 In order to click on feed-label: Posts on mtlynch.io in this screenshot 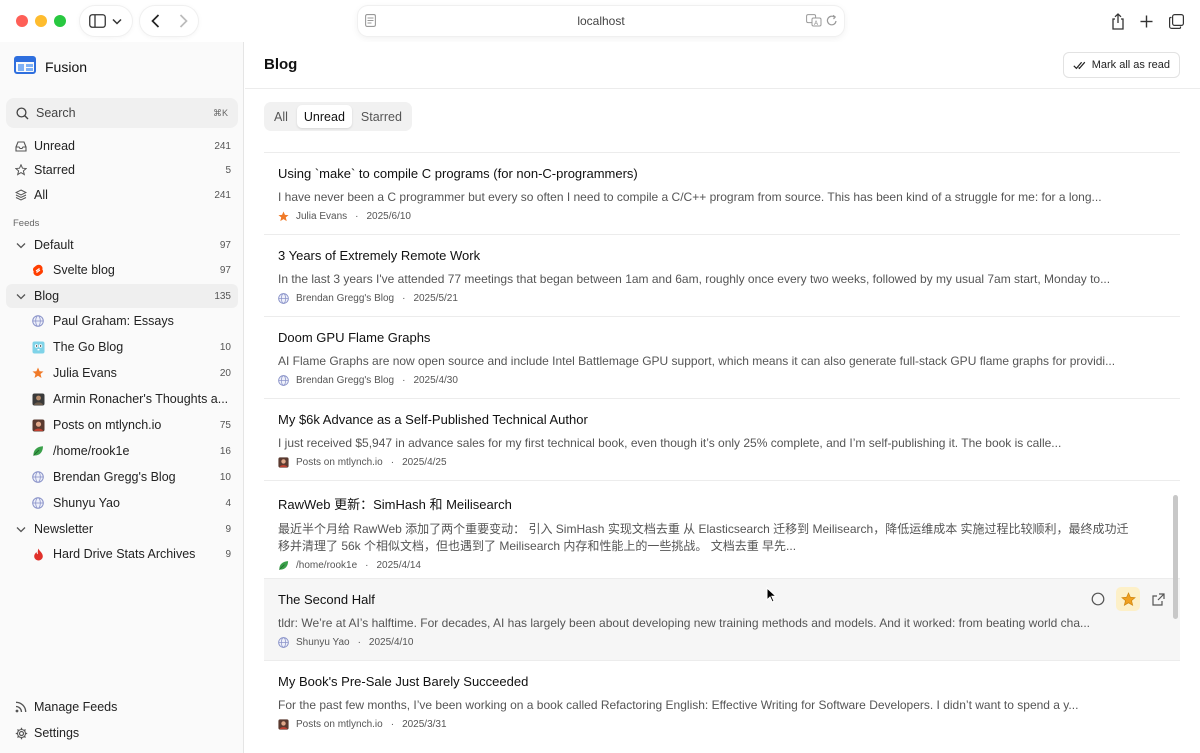, I will do `click(107, 425)`.